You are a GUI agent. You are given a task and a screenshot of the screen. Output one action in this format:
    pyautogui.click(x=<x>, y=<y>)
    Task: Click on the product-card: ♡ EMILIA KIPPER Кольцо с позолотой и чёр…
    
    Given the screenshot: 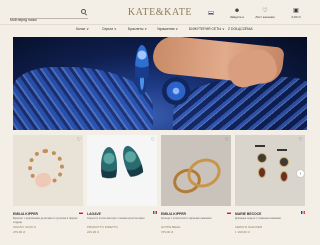 What is the action you would take?
    pyautogui.click(x=196, y=184)
    